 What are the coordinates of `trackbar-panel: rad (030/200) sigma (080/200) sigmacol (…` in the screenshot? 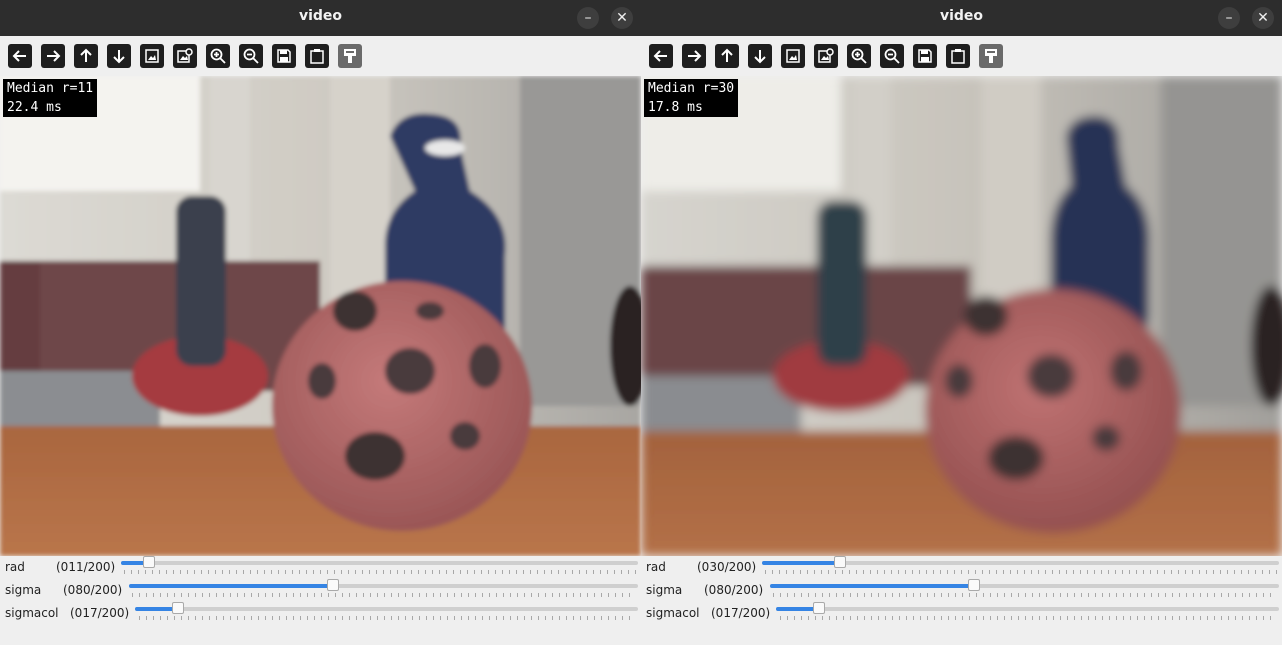 It's located at (961, 600).